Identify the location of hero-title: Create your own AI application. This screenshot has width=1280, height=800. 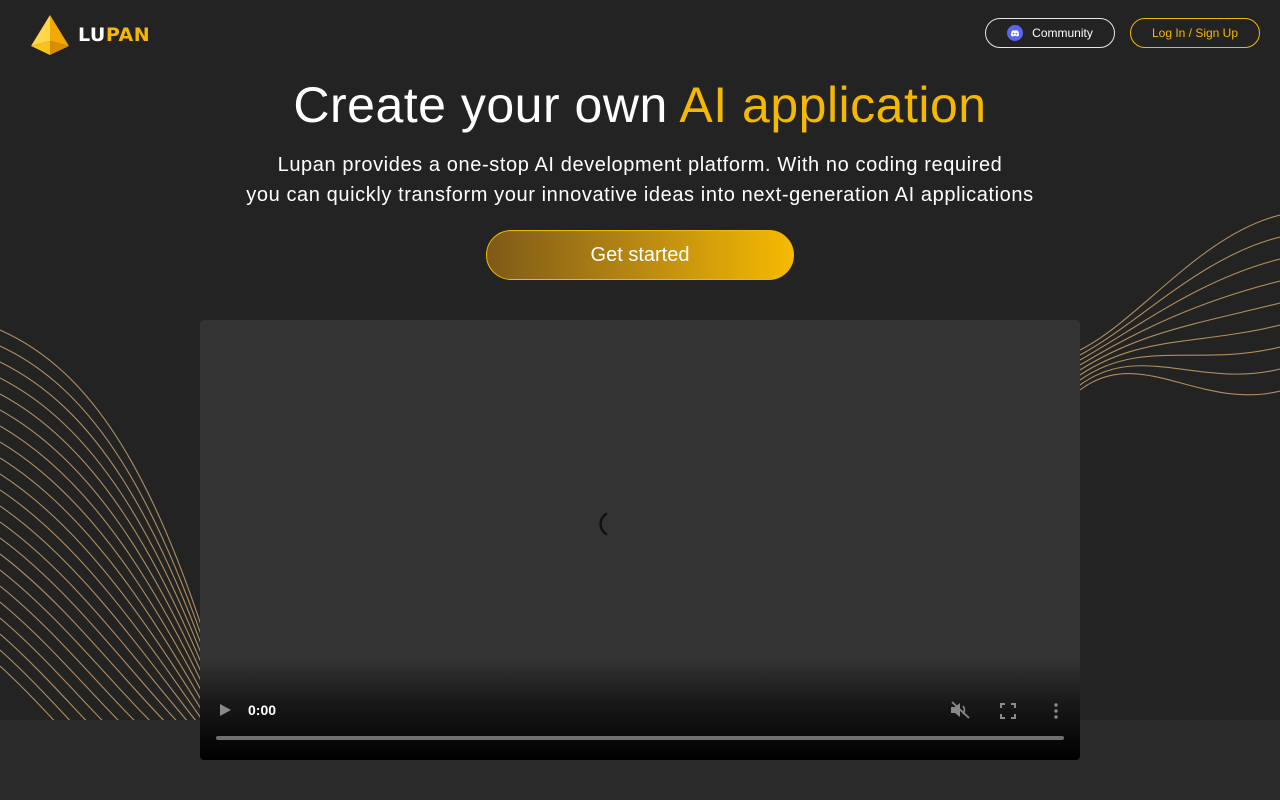
(640, 105).